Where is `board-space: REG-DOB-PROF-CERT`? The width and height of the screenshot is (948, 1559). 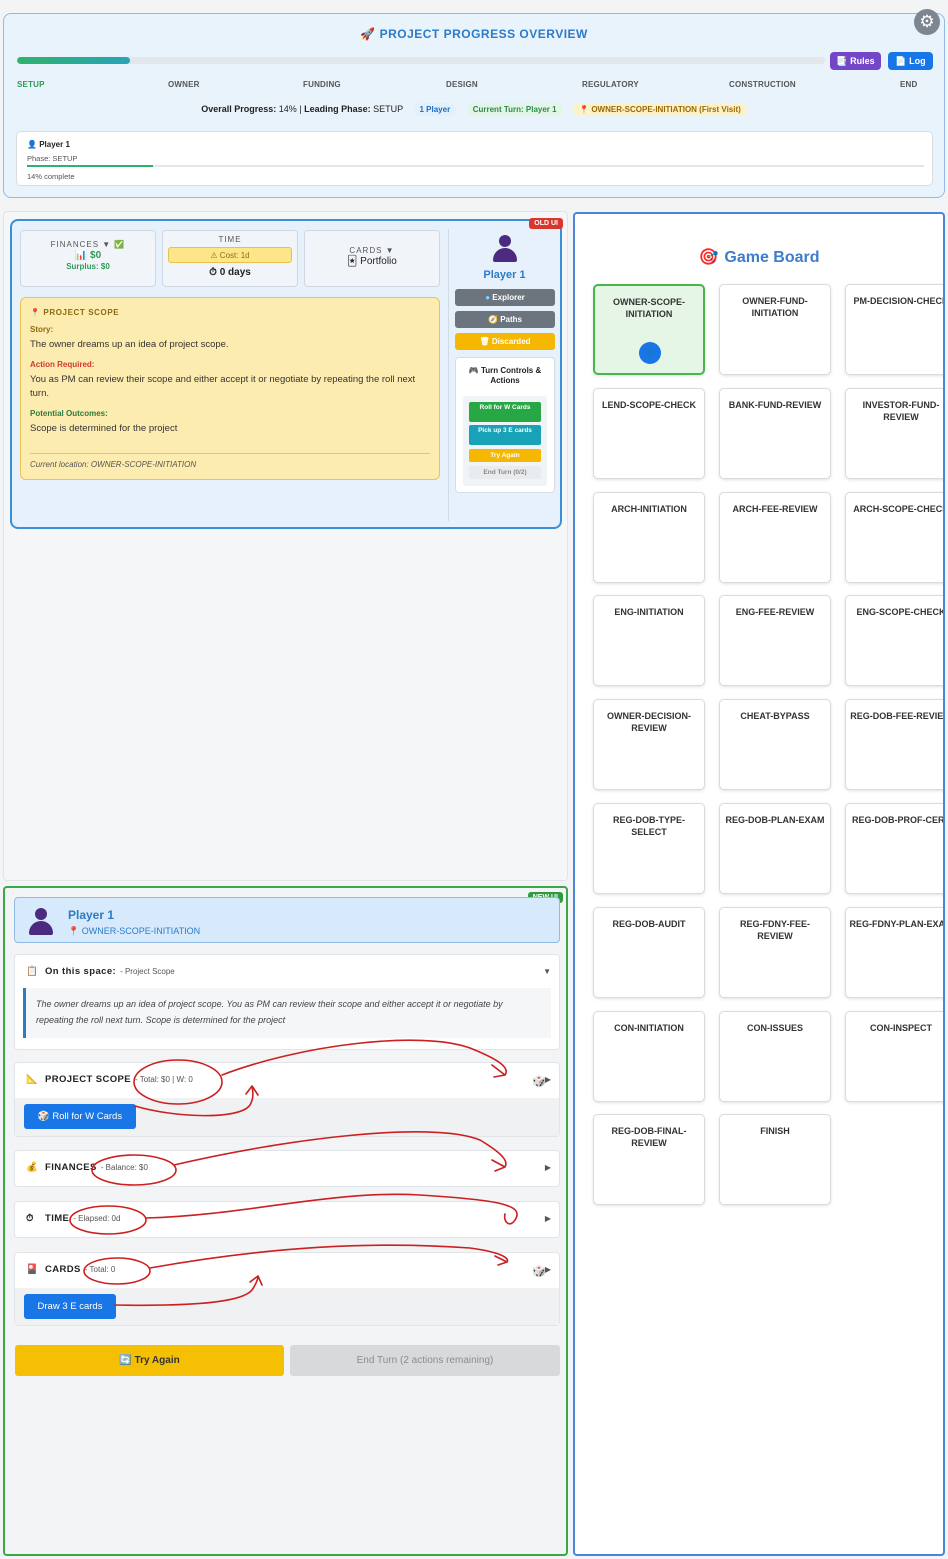
board-space: REG-DOB-PROF-CERT is located at coordinates (894, 848).